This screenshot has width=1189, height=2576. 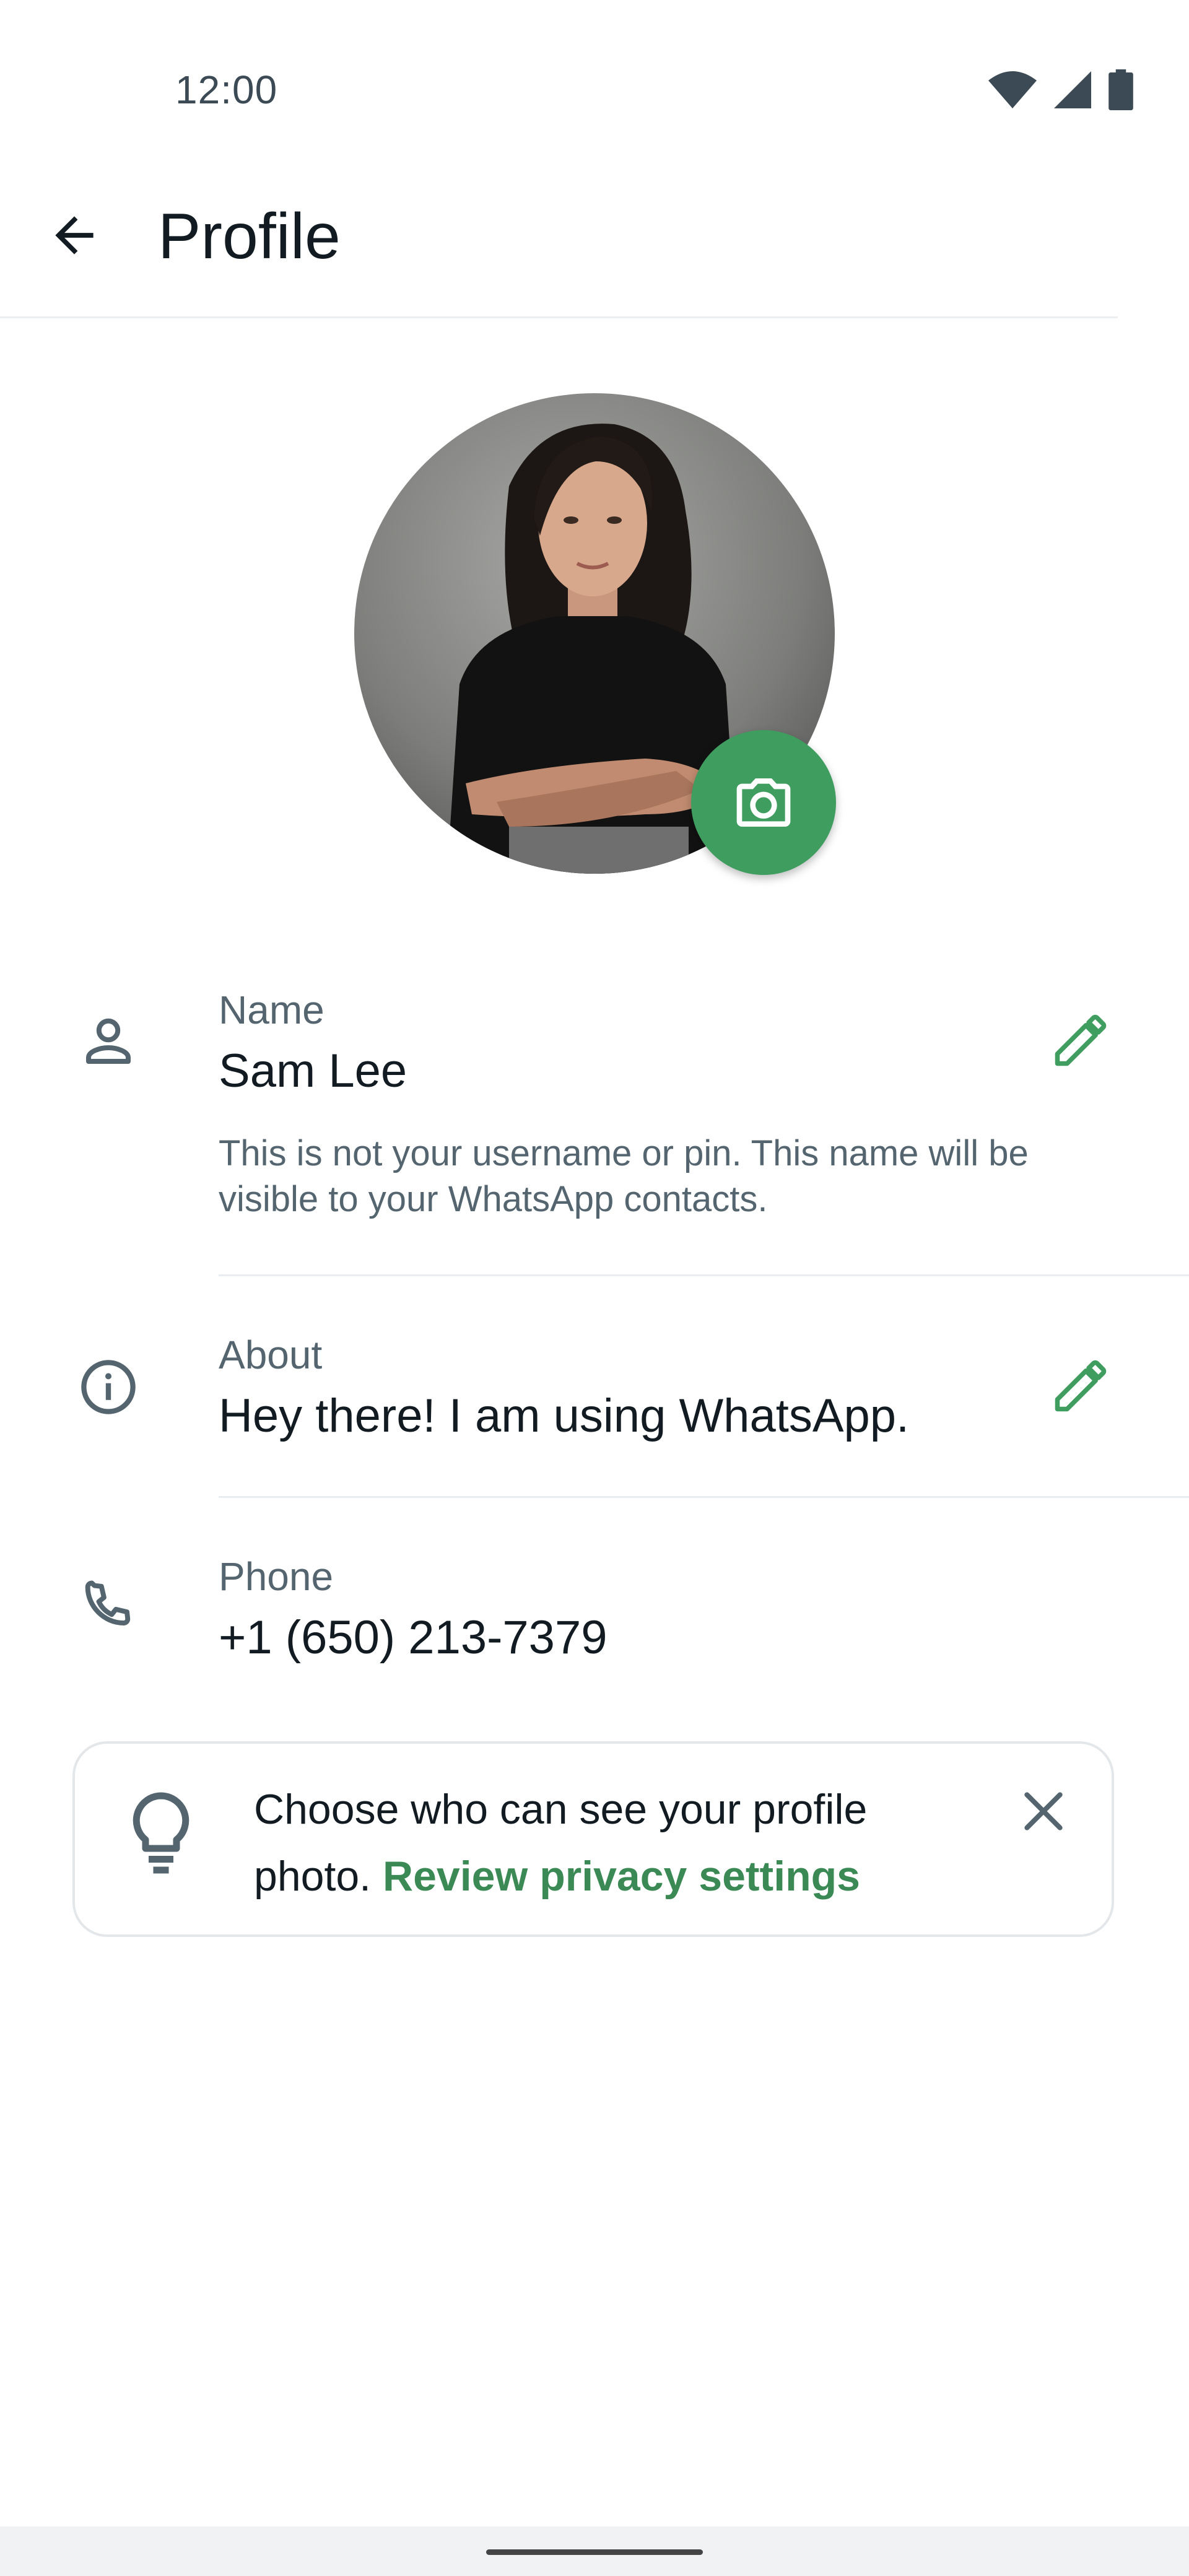 I want to click on status-time: 12:00, so click(x=226, y=89).